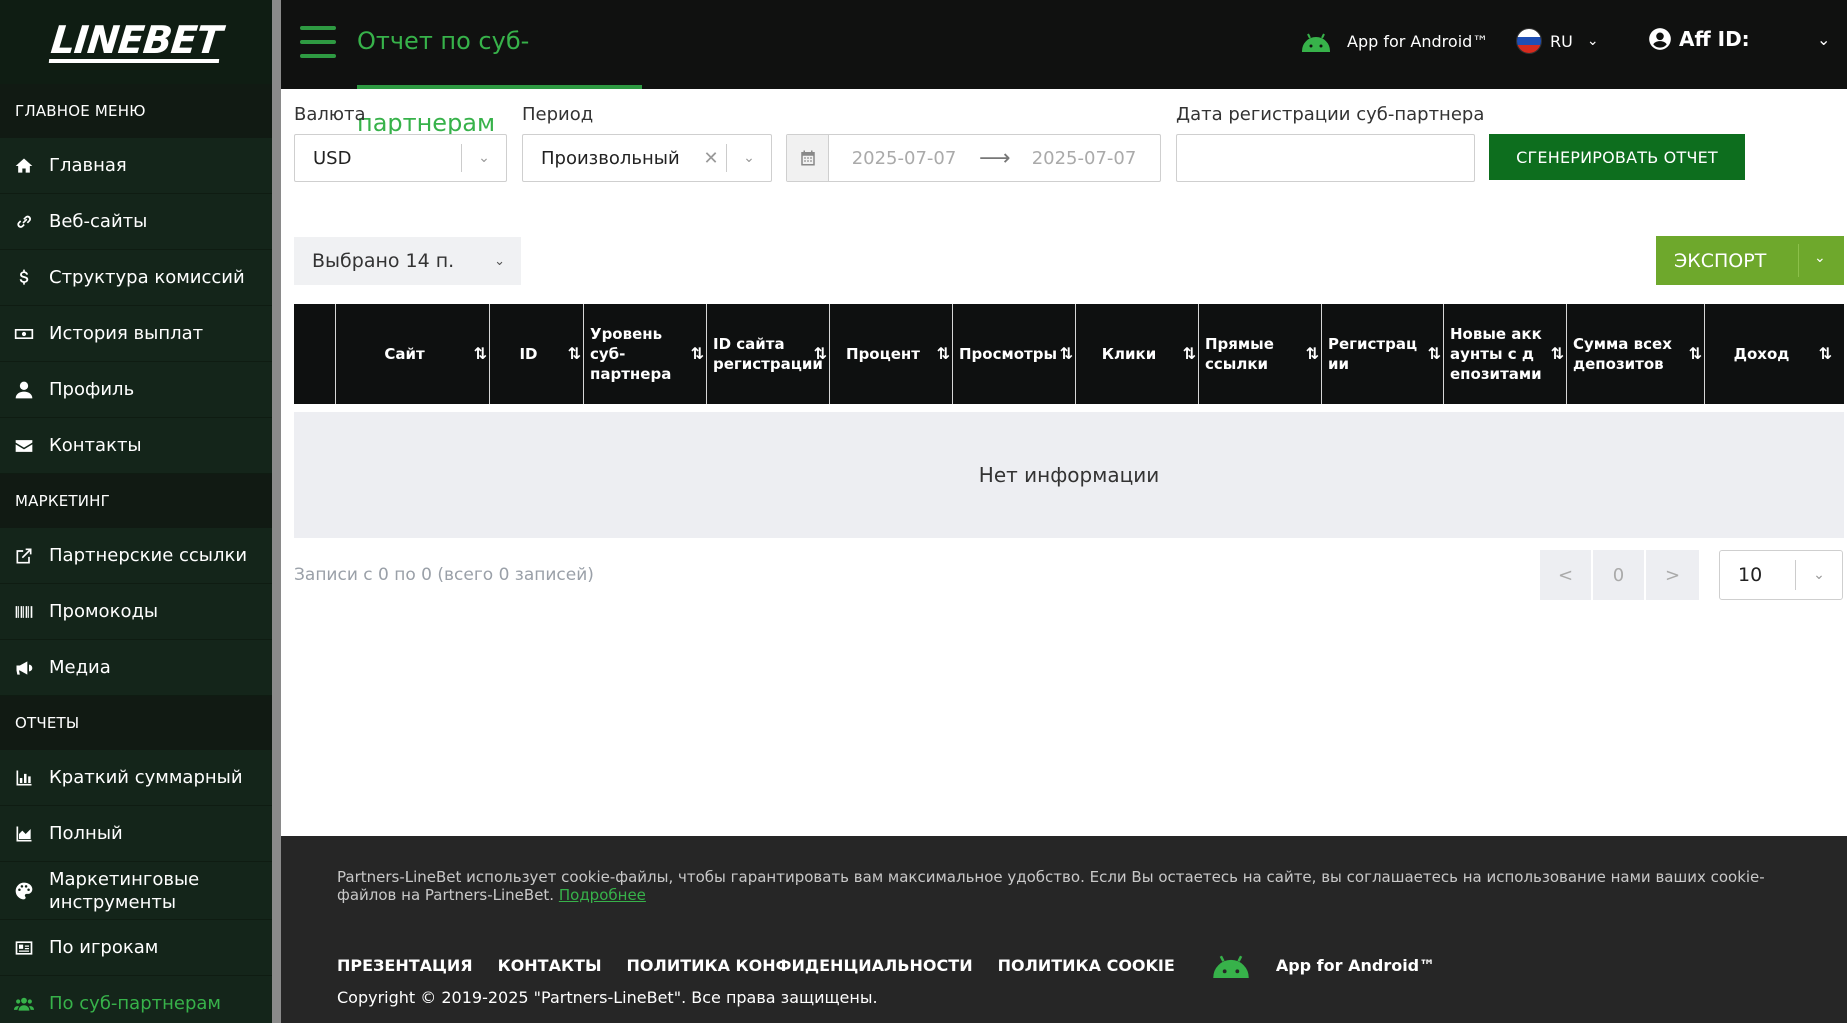  Describe the element at coordinates (1086, 965) in the screenshot. I see `footer-link-cookie-policy: ПОЛИТИКА COOKIE` at that location.